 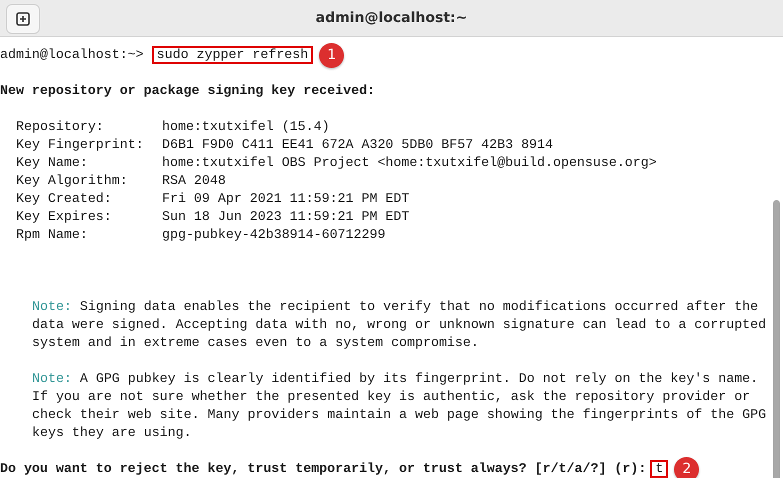 What do you see at coordinates (286, 217) in the screenshot?
I see `detail-value: Sun 18 Jun 2023 11:59:21 PM EDT` at bounding box center [286, 217].